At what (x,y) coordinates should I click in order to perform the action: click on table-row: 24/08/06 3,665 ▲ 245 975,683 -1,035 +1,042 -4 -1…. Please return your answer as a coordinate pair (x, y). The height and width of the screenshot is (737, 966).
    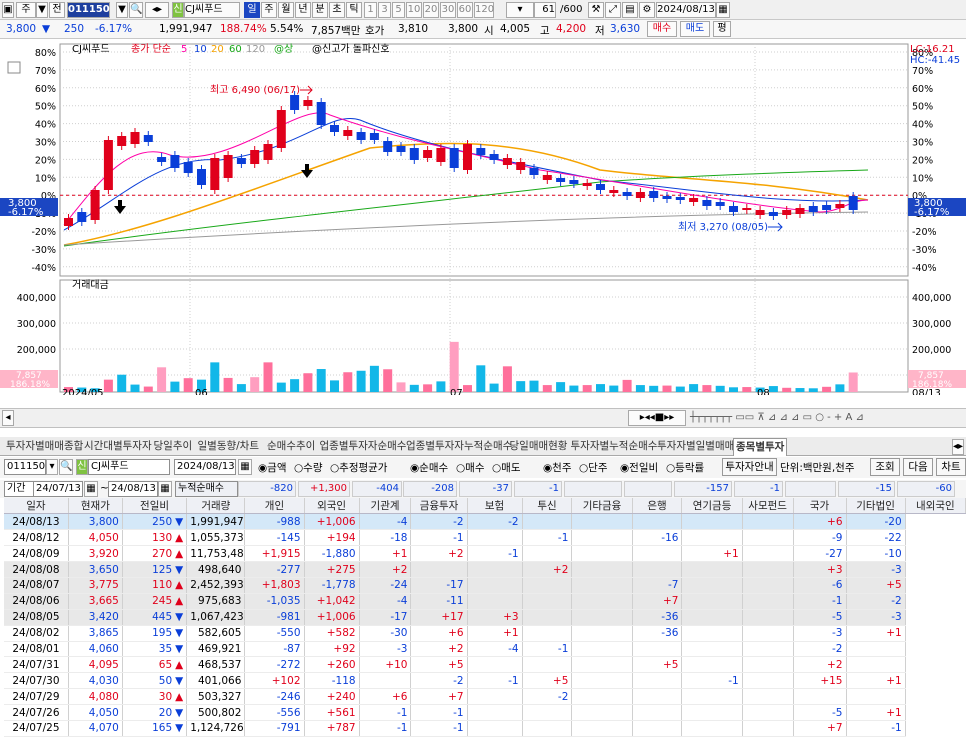
    Looking at the image, I should click on (485, 601).